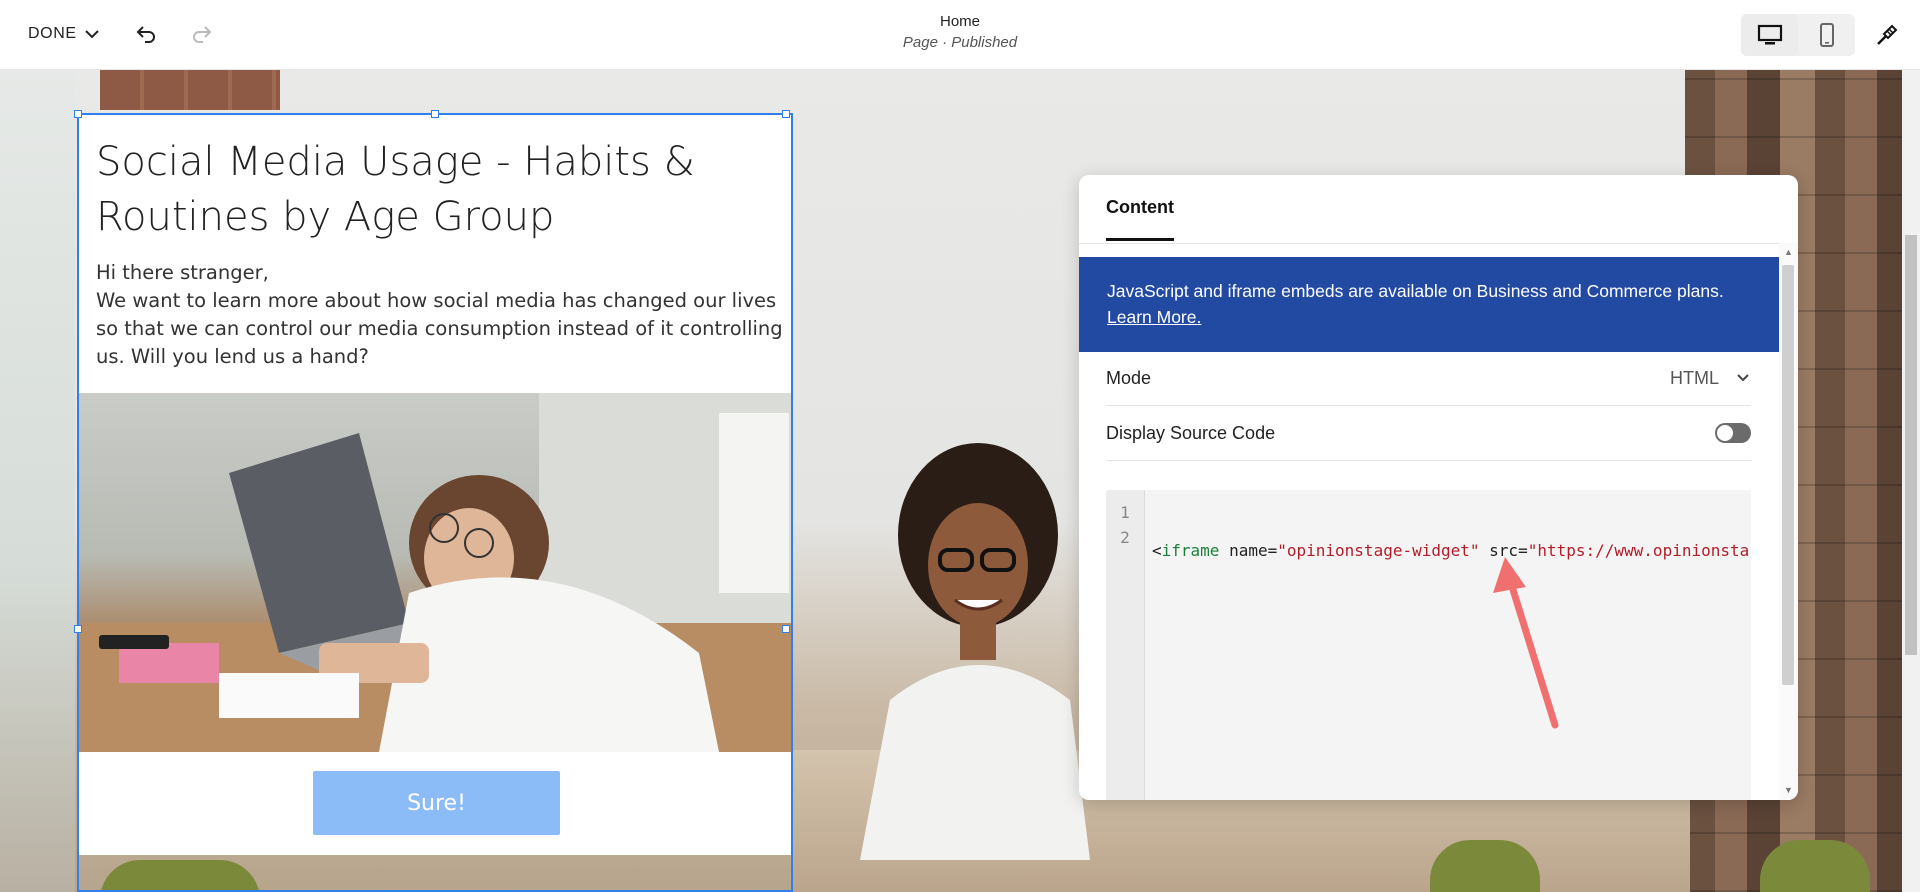 Image resolution: width=1920 pixels, height=892 pixels. Describe the element at coordinates (1694, 377) in the screenshot. I see `mode-value: HTML` at that location.